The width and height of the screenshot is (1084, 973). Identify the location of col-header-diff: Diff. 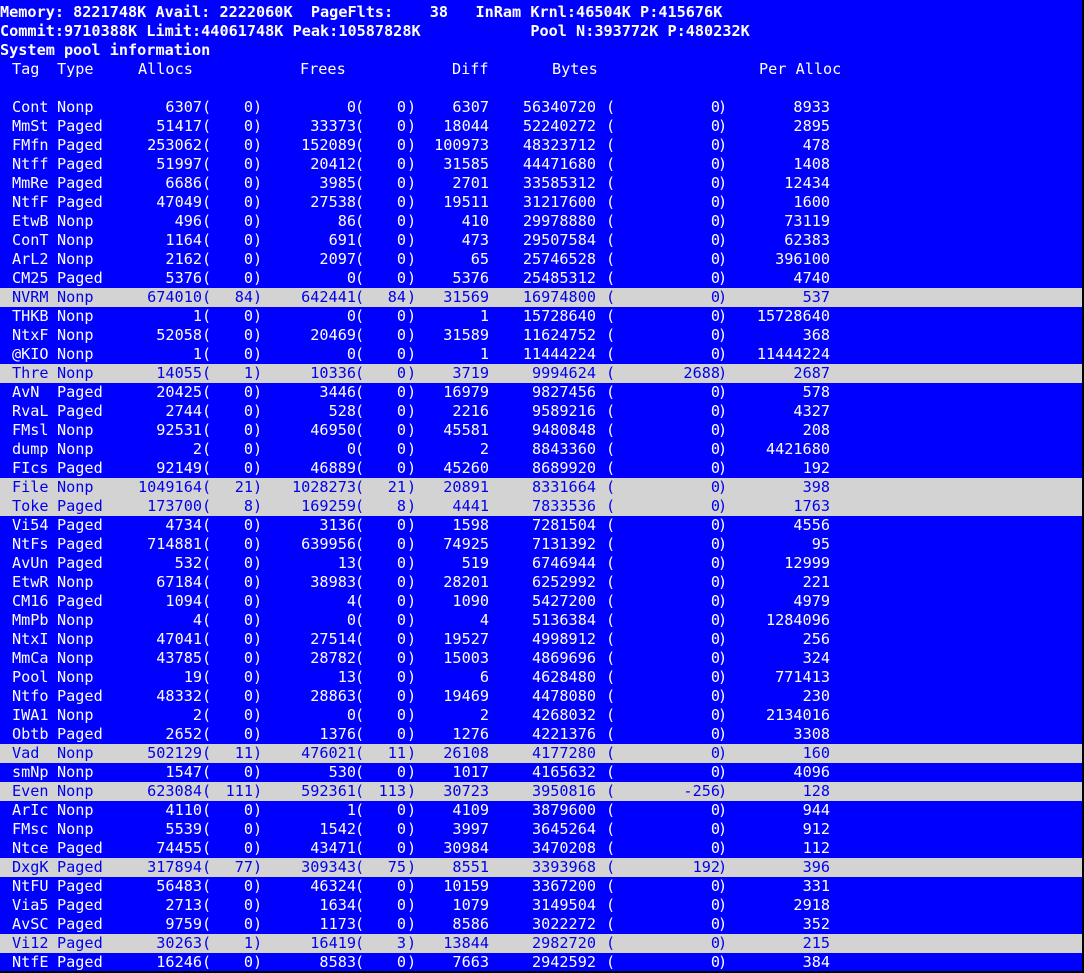
(470, 69).